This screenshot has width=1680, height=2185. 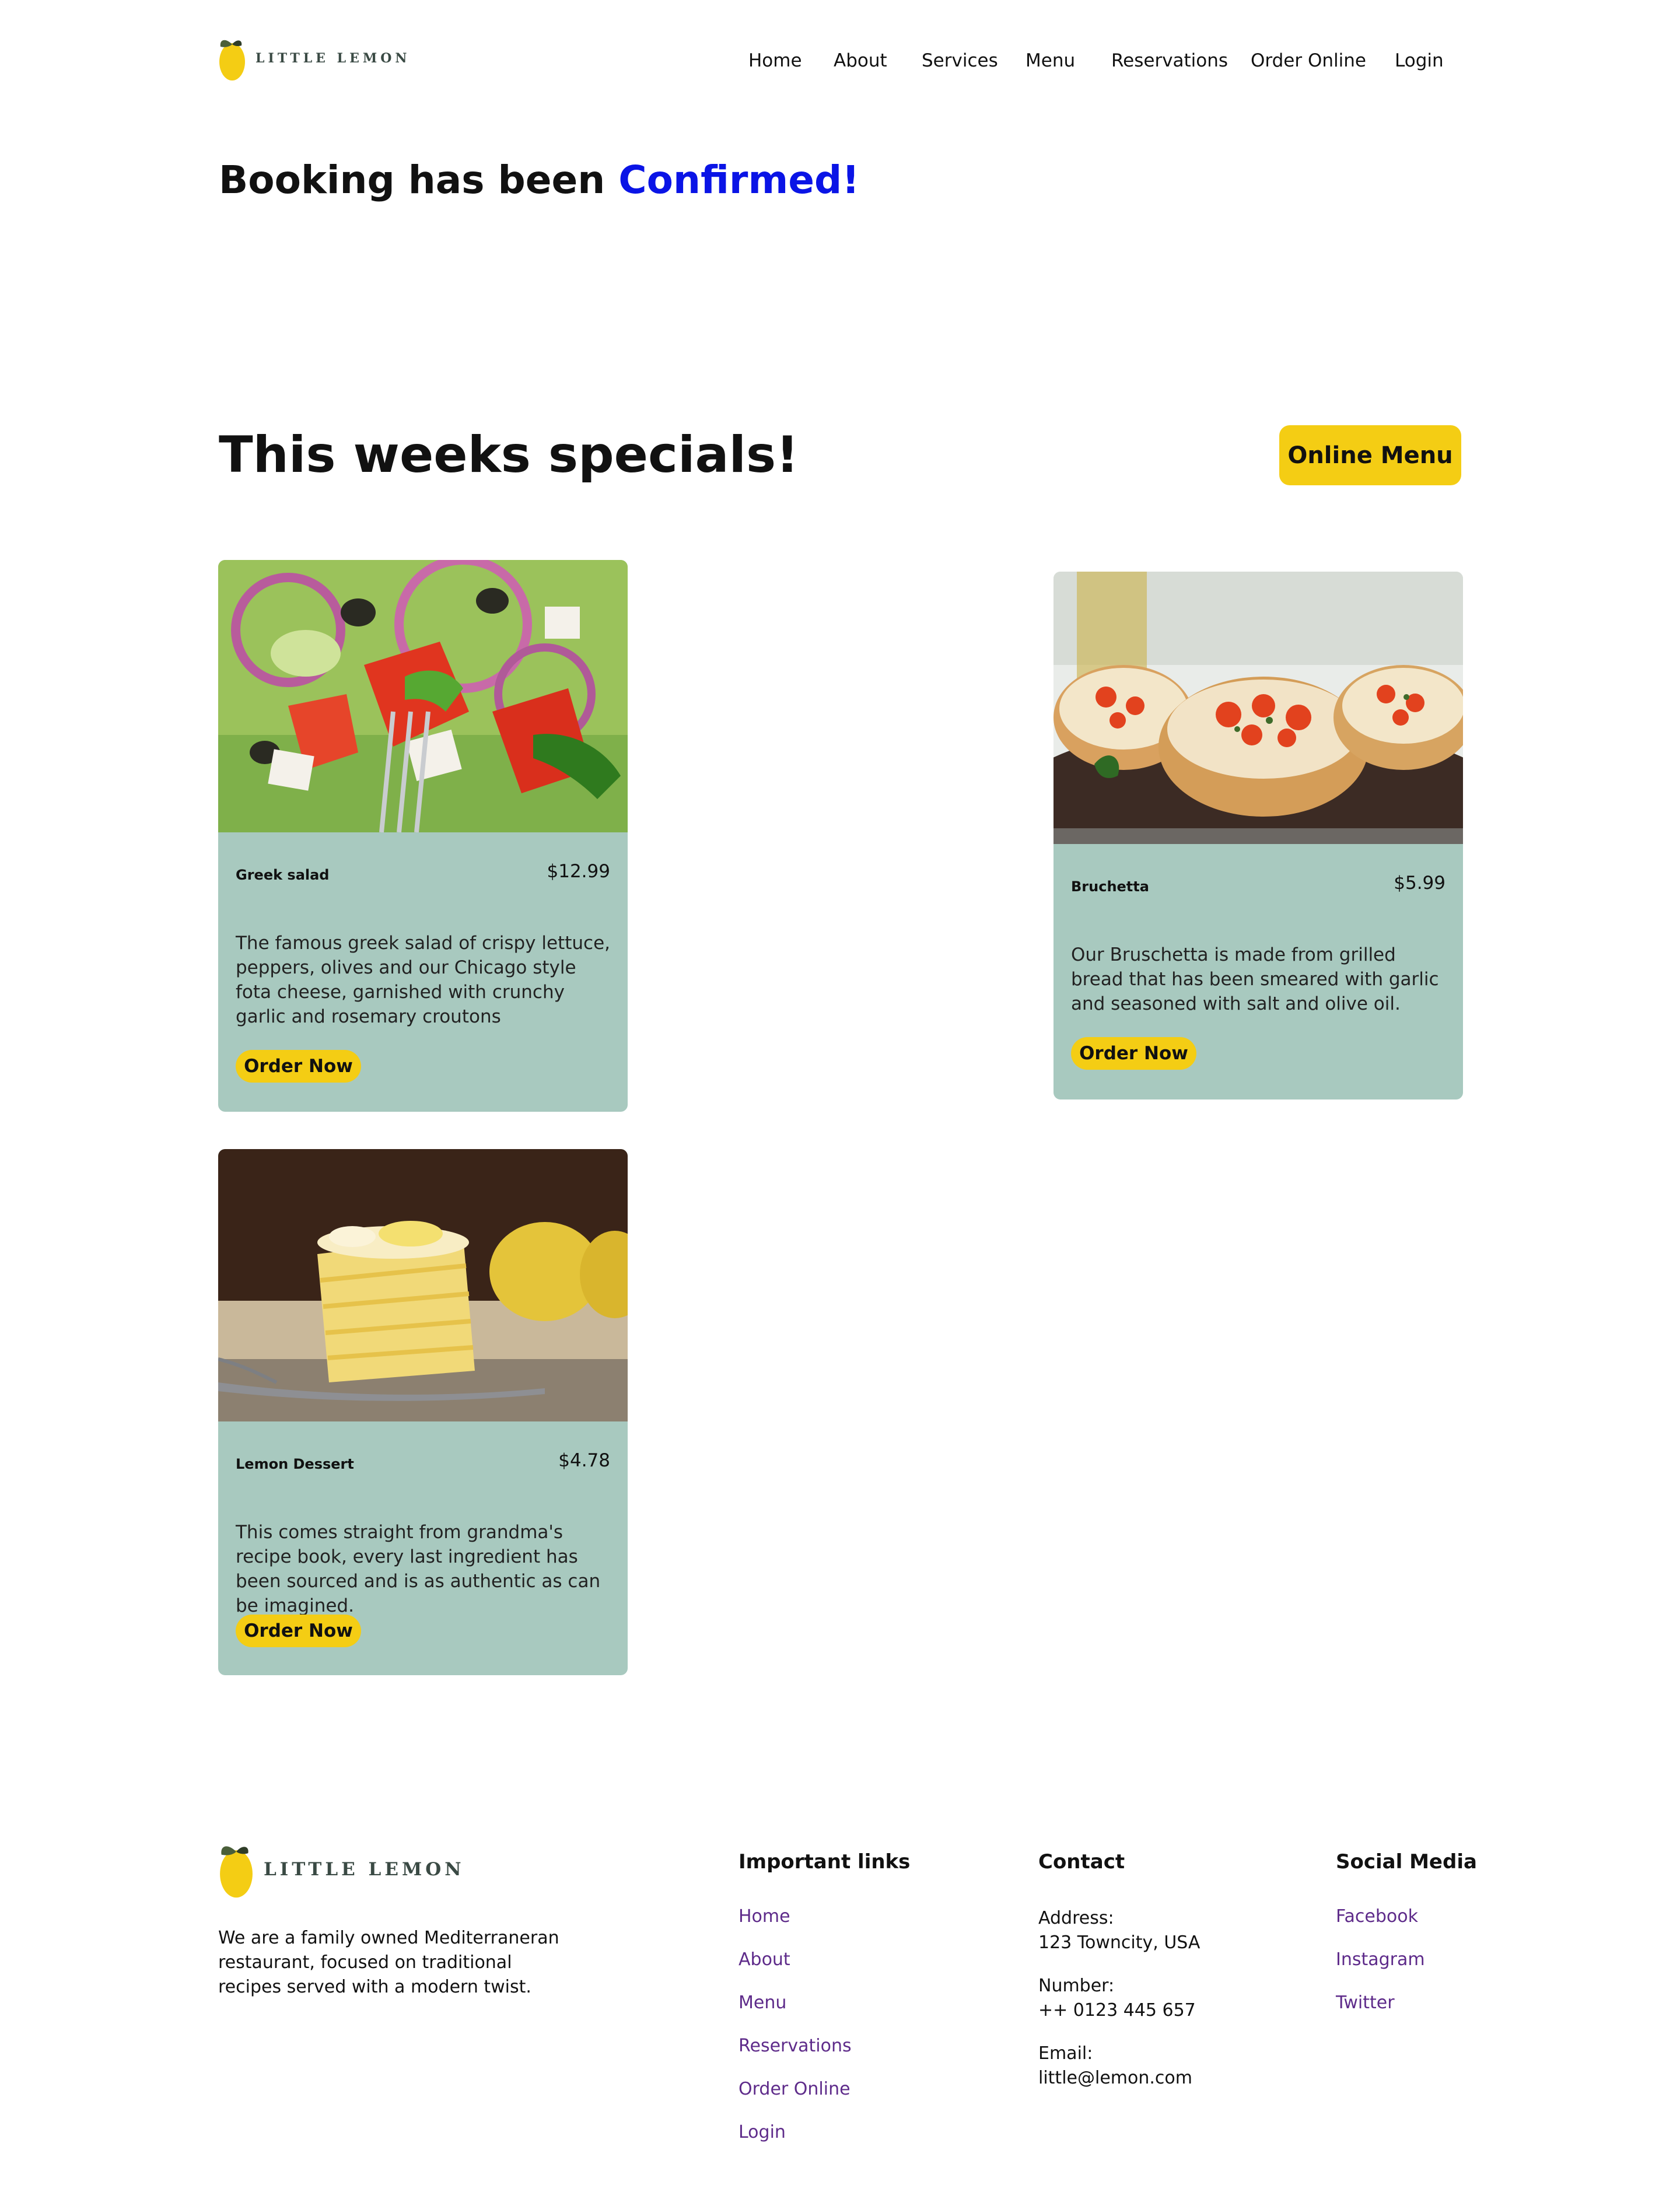 What do you see at coordinates (1050, 60) in the screenshot?
I see `nav-menu: Menu` at bounding box center [1050, 60].